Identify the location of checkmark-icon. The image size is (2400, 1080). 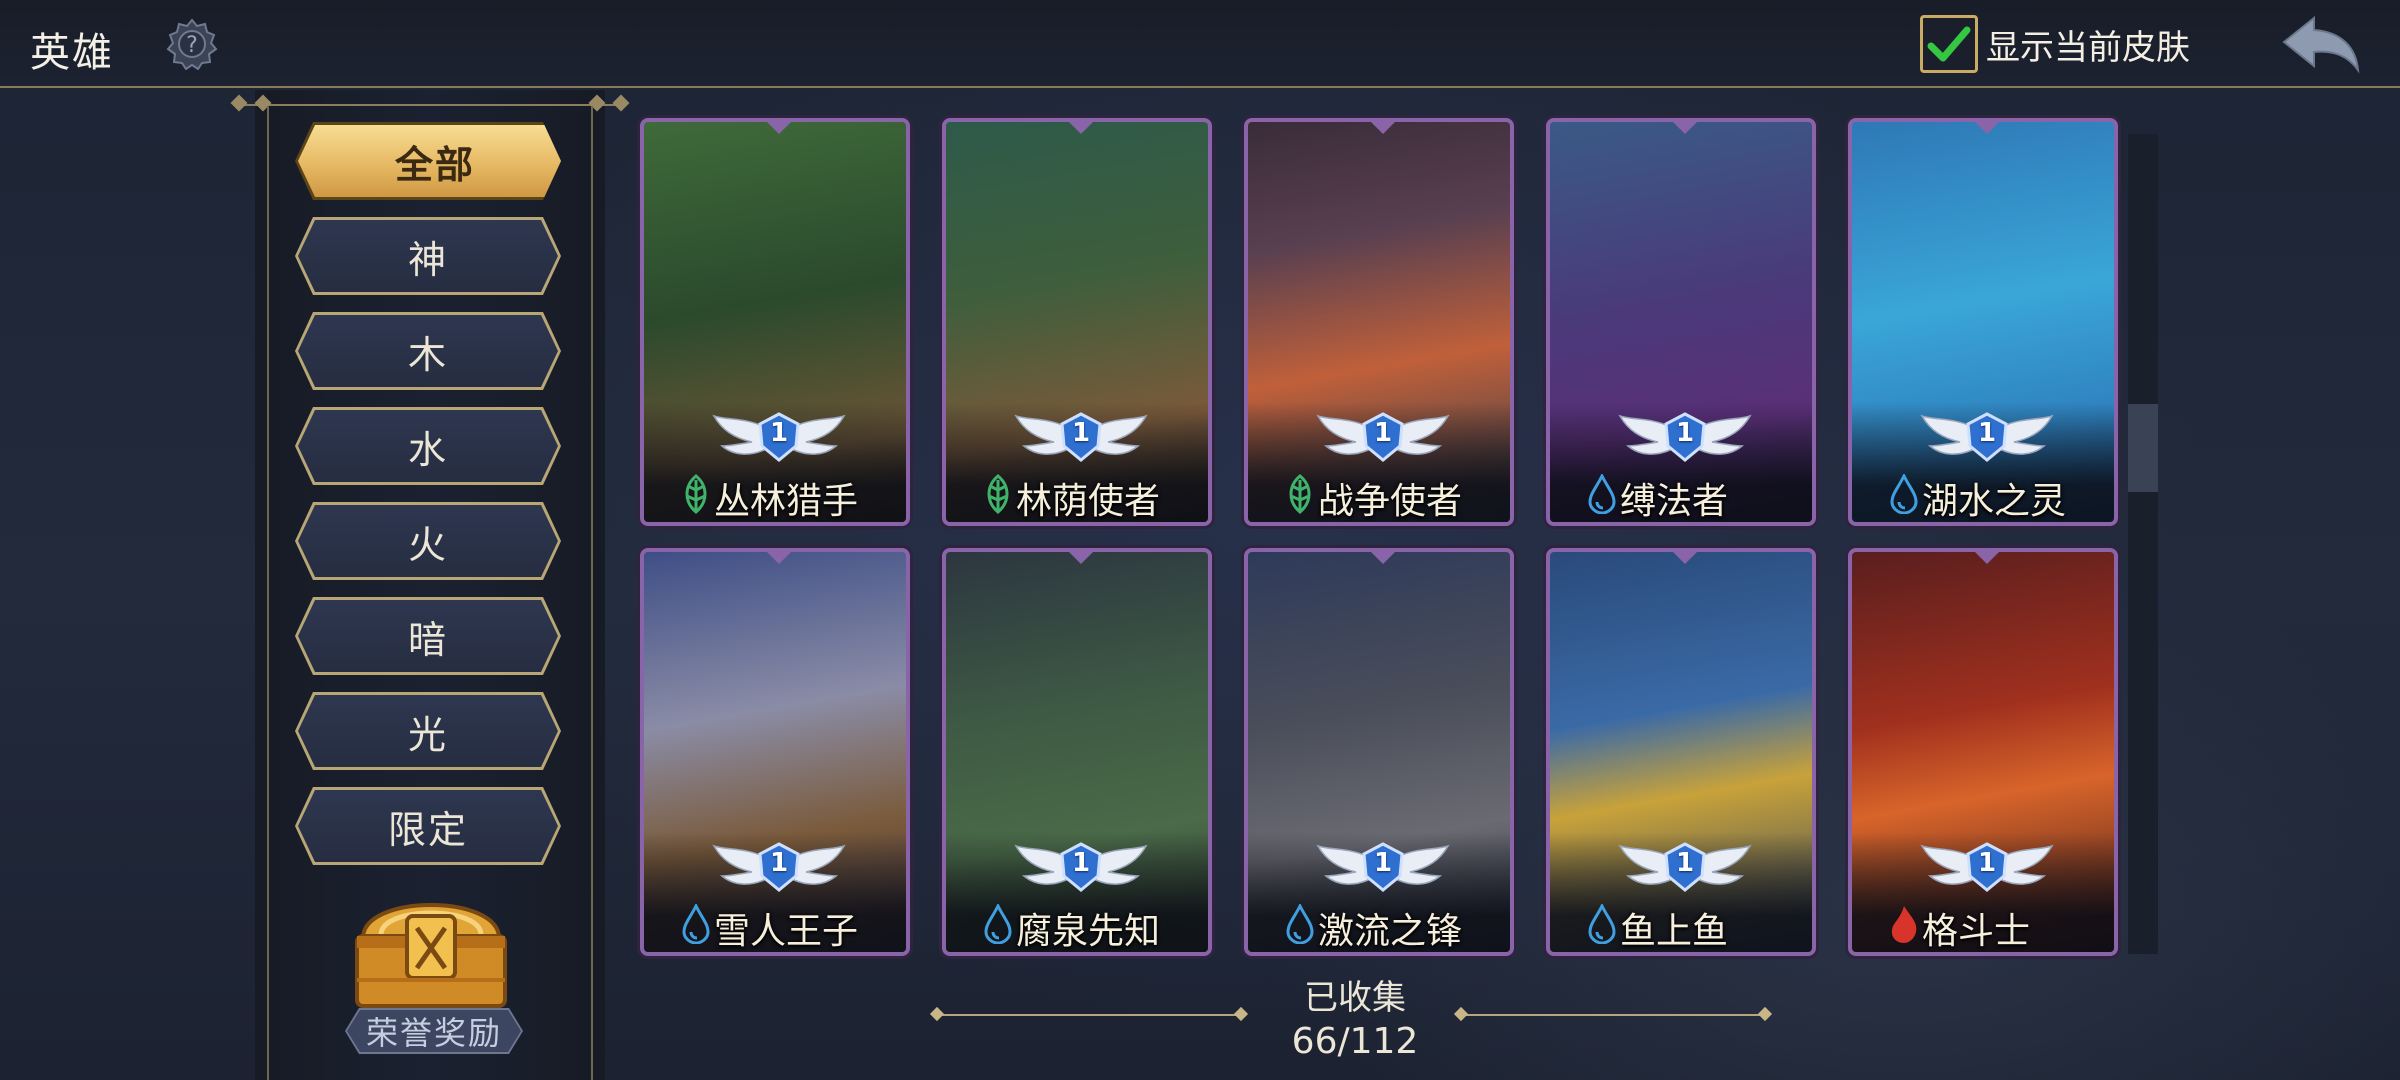
(1949, 44).